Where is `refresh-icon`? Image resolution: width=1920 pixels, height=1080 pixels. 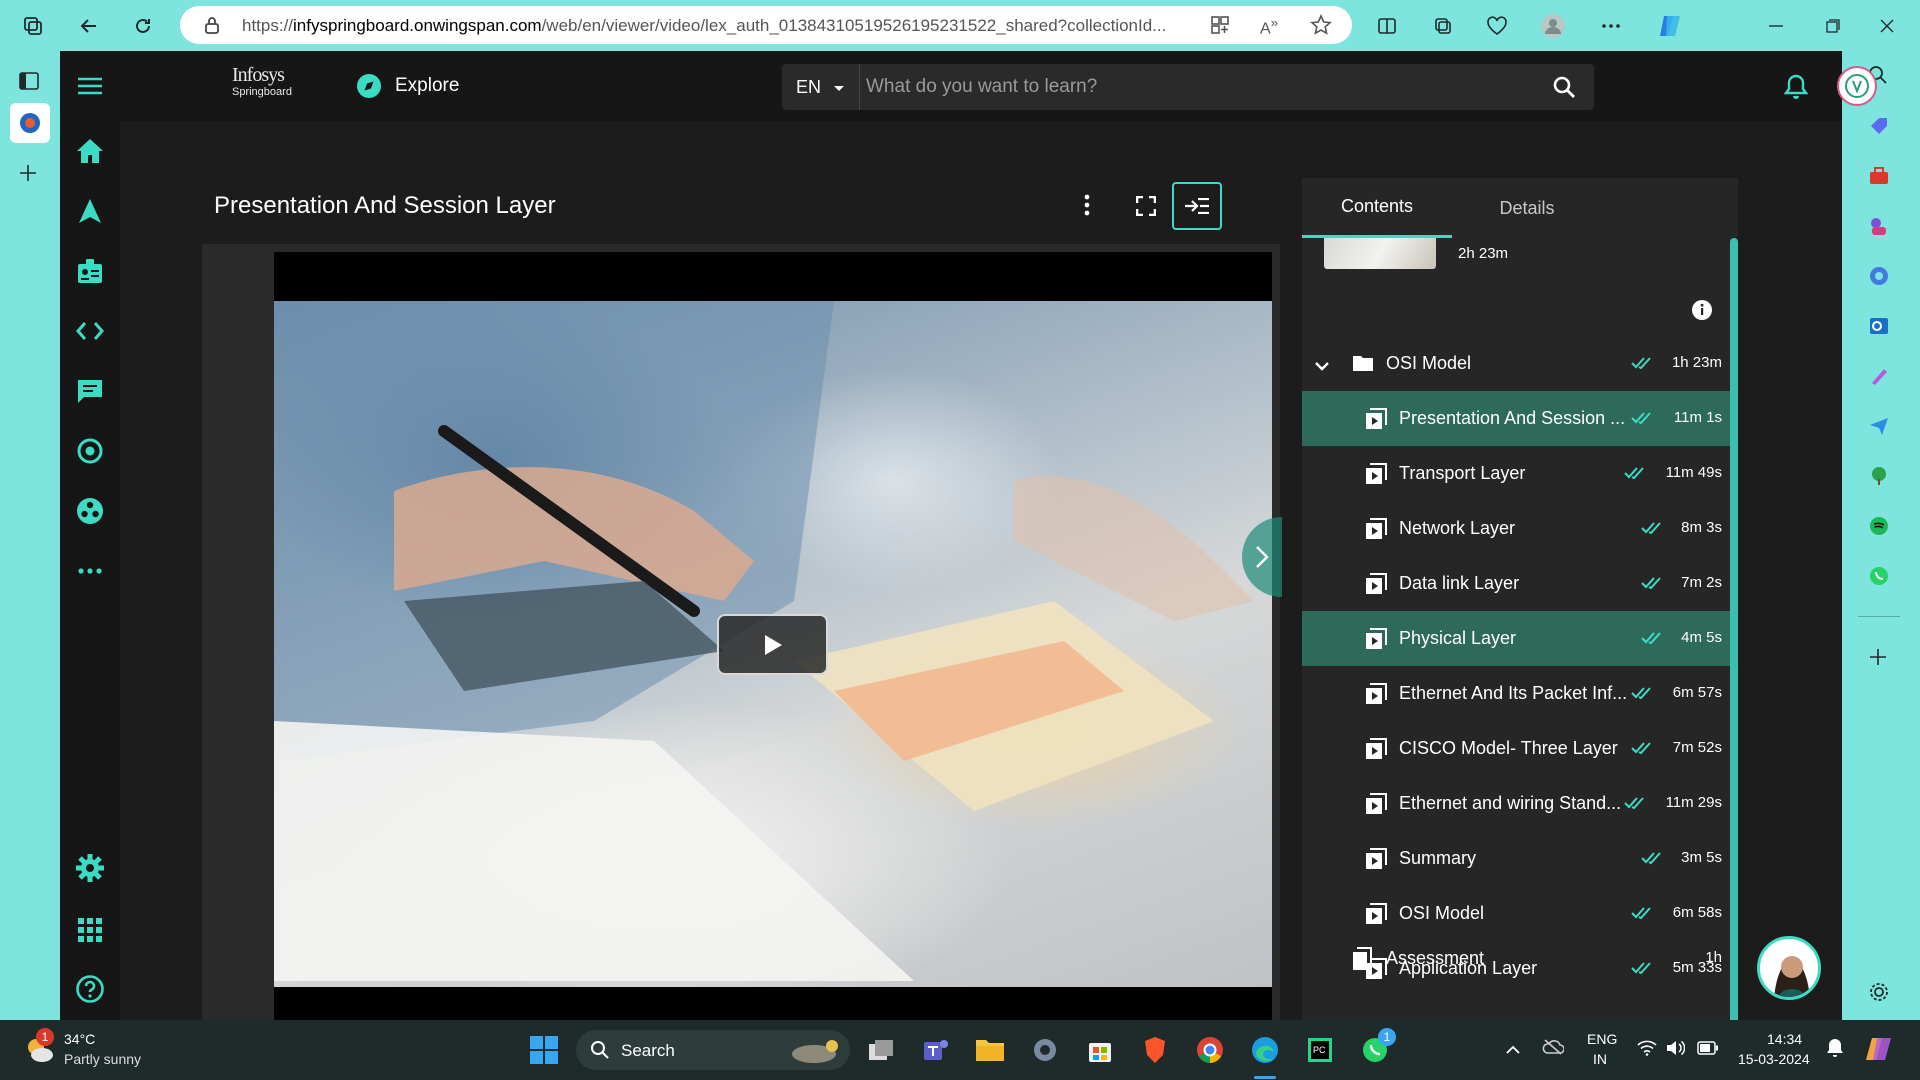
refresh-icon is located at coordinates (143, 26).